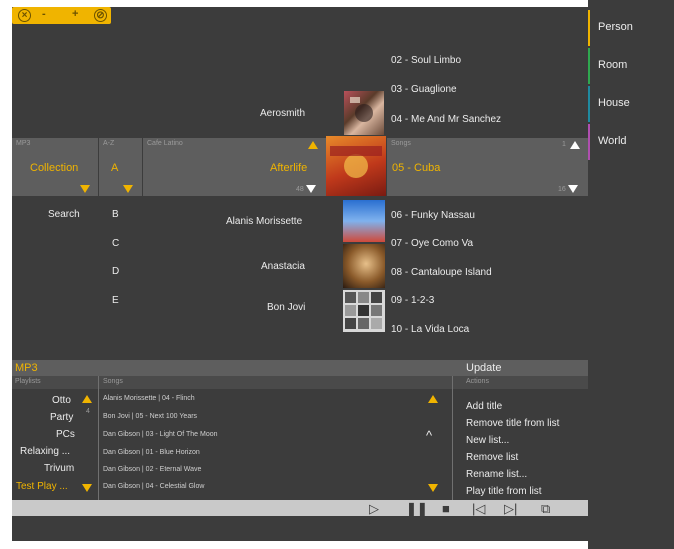 The width and height of the screenshot is (674, 549). Describe the element at coordinates (300, 189) in the screenshot. I see `artist-count: 48` at that location.